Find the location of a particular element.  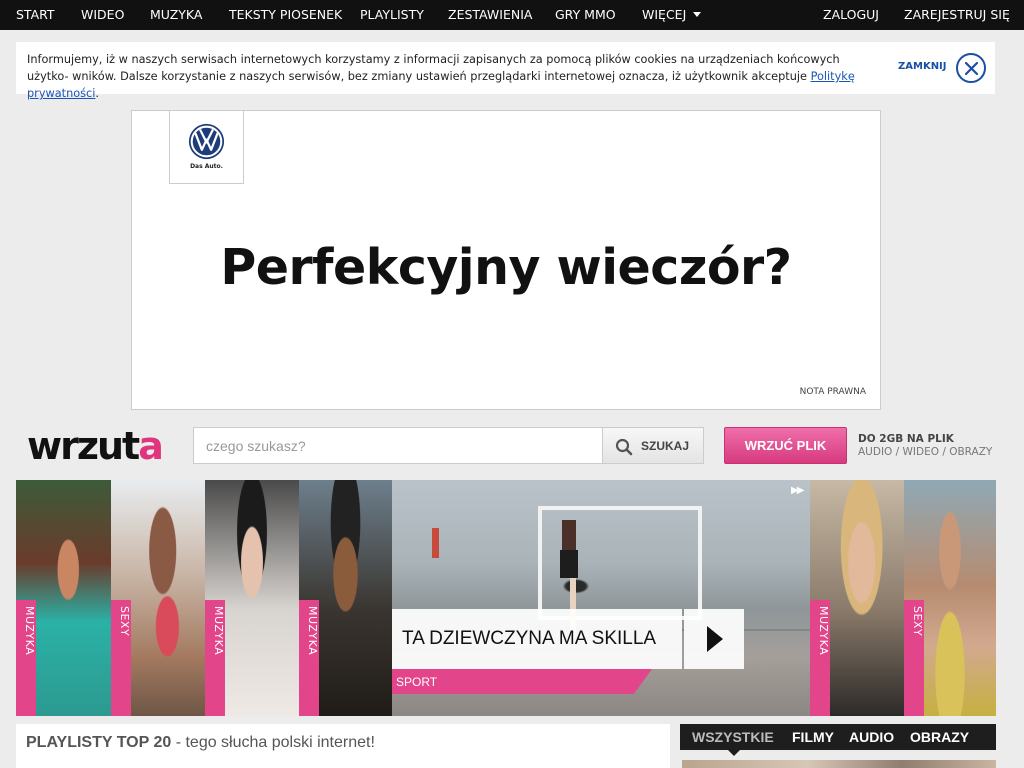

upload-info: Do 2GB na plik Audio / Wideo / Obrazy is located at coordinates (925, 446).